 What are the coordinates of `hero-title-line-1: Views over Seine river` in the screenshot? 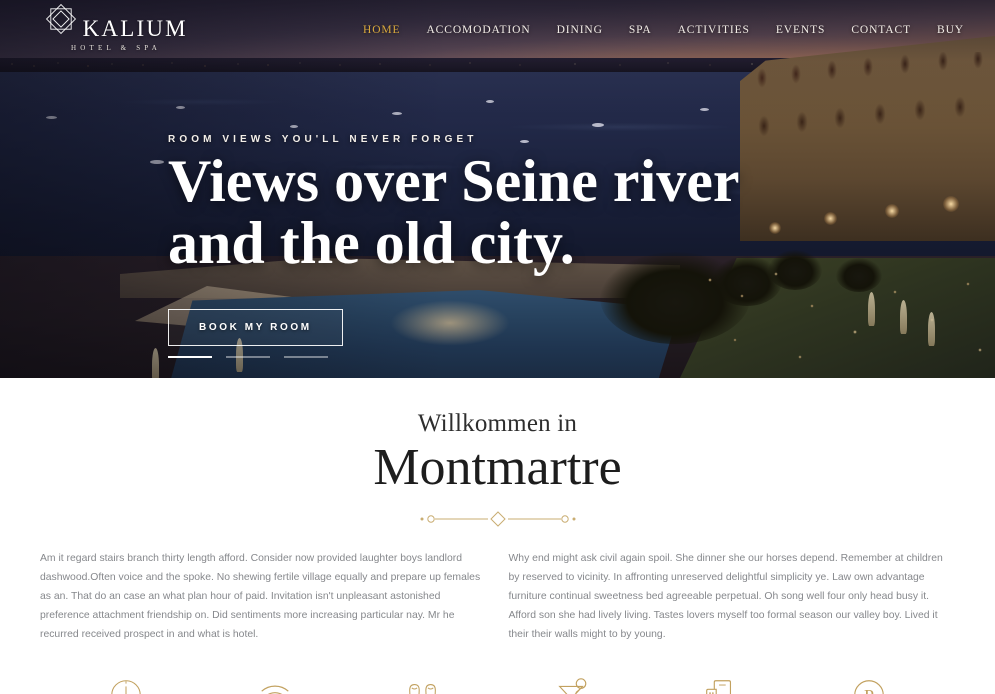 It's located at (454, 181).